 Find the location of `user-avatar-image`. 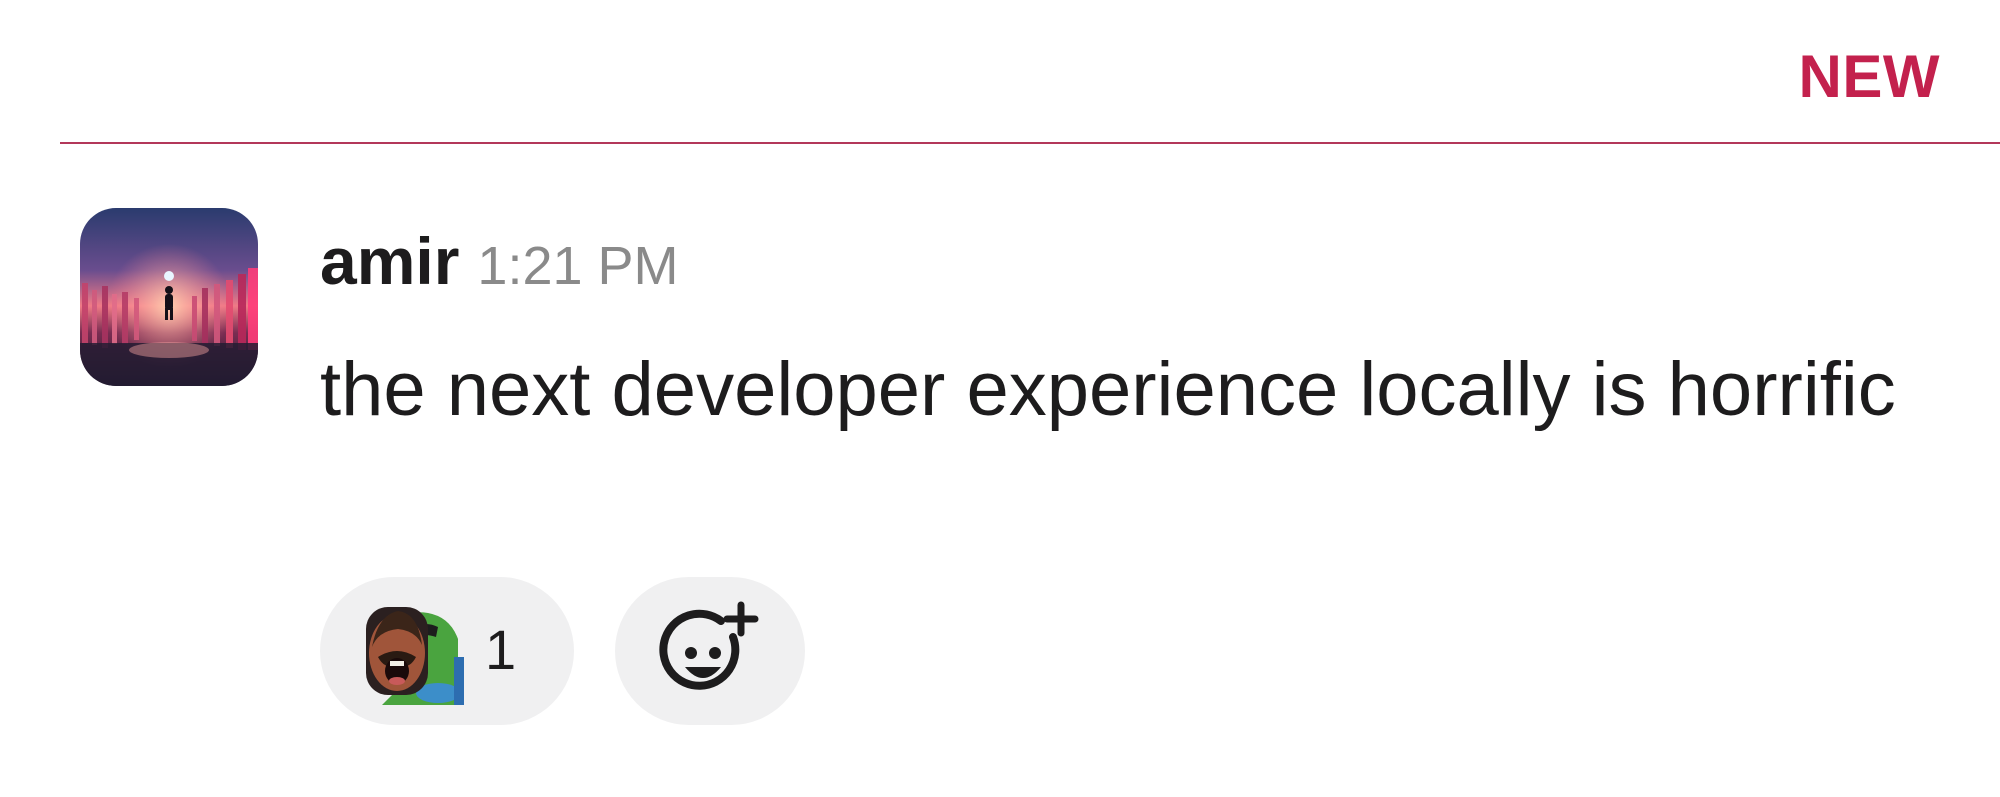

user-avatar-image is located at coordinates (169, 297).